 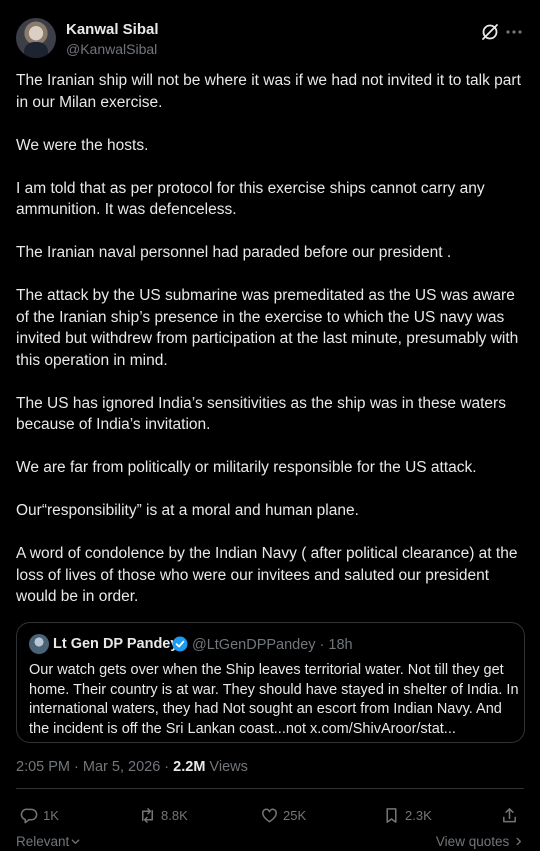 What do you see at coordinates (226, 767) in the screenshot?
I see `views-label: Views` at bounding box center [226, 767].